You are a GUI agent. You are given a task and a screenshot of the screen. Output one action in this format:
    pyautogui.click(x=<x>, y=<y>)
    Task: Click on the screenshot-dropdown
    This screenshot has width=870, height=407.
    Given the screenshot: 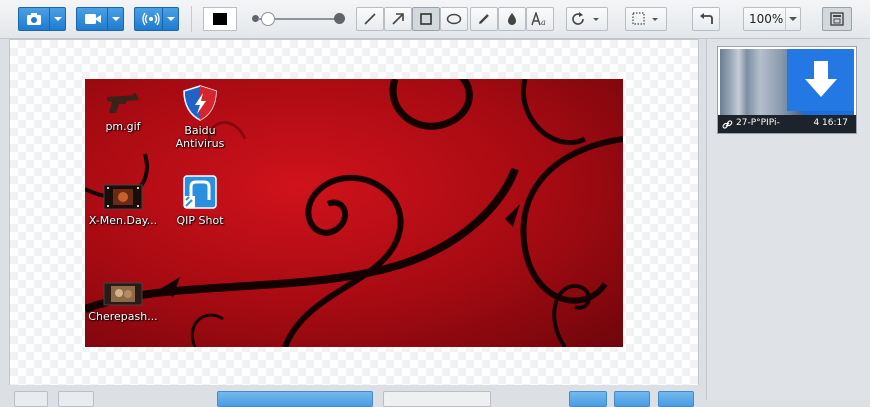 What is the action you would take?
    pyautogui.click(x=57, y=19)
    